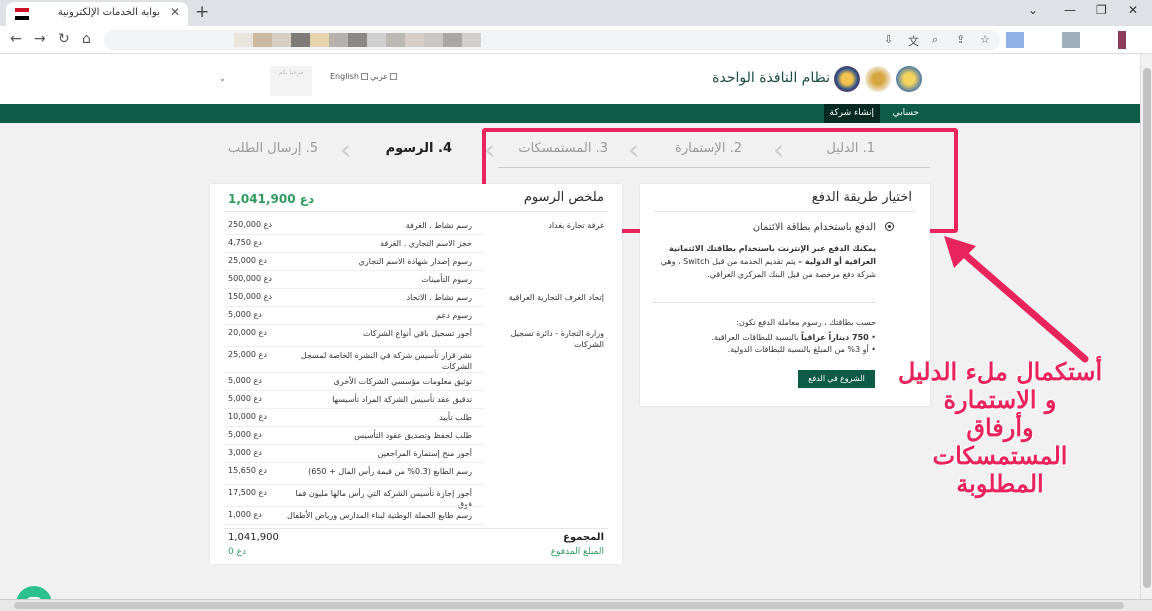 The image size is (1152, 611). What do you see at coordinates (1000, 441) in the screenshot?
I see `annotation-line-3: وأرفاق المستمسكات` at bounding box center [1000, 441].